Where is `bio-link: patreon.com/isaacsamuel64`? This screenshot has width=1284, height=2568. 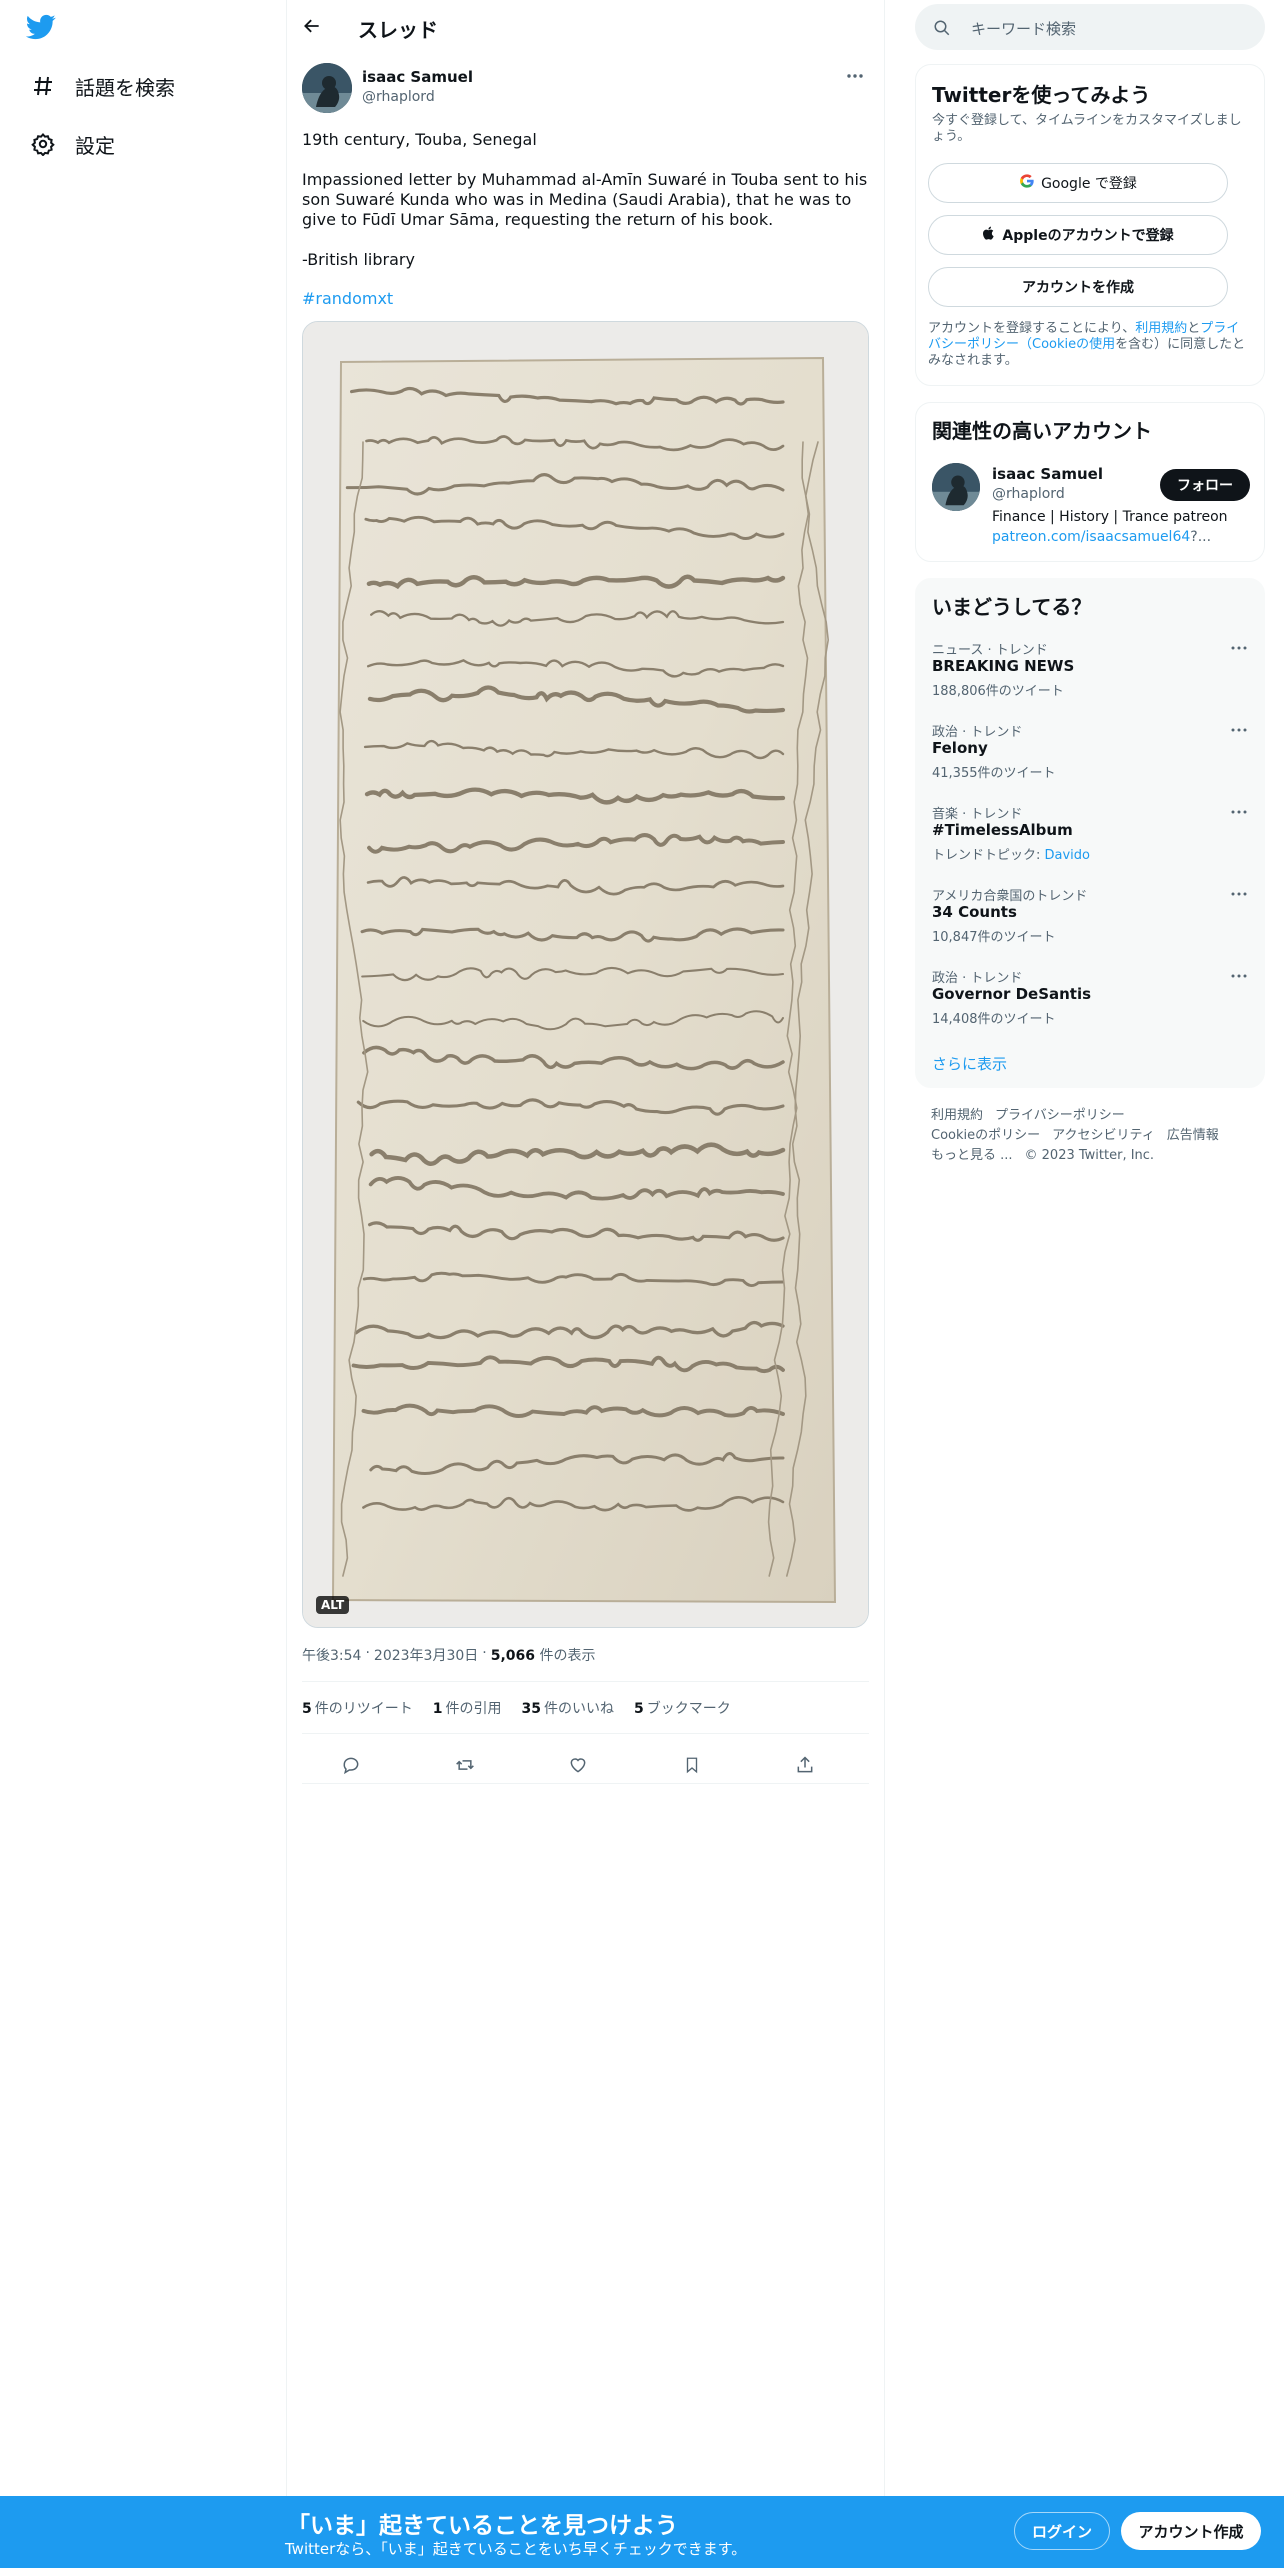
bio-link: patreon.com/isaacsamuel64 is located at coordinates (1091, 537).